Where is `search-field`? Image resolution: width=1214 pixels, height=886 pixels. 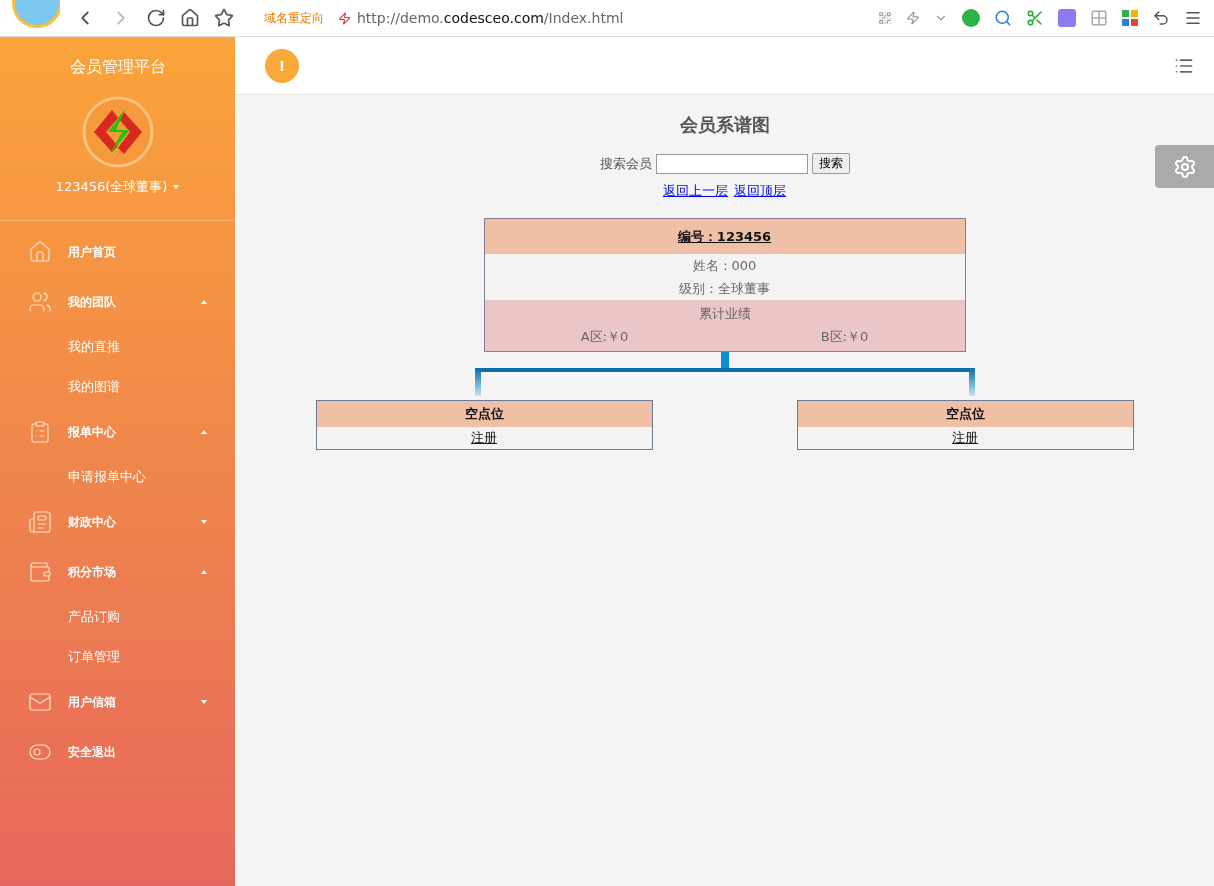 search-field is located at coordinates (731, 163).